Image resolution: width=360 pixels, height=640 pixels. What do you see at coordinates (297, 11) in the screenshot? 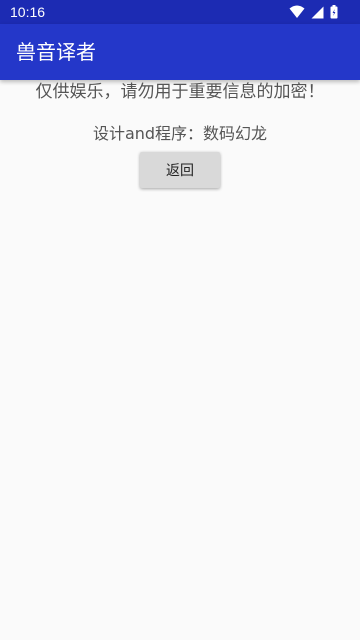
I see `wifi-icon` at bounding box center [297, 11].